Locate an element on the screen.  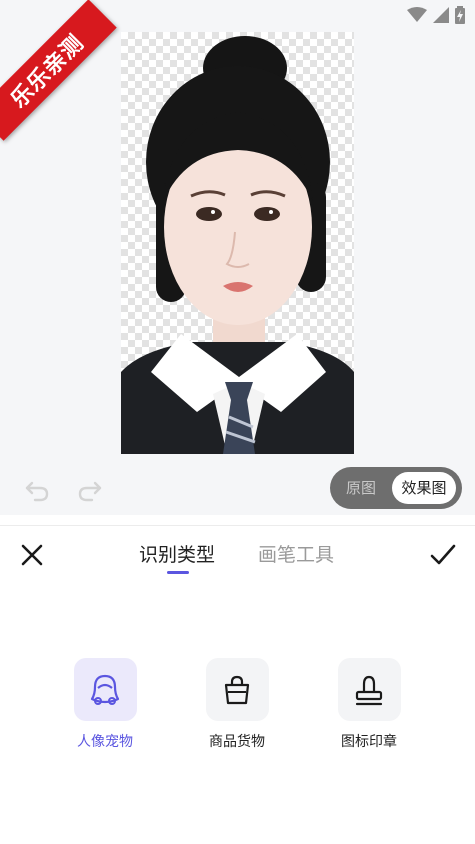
redo-icon is located at coordinates (90, 489).